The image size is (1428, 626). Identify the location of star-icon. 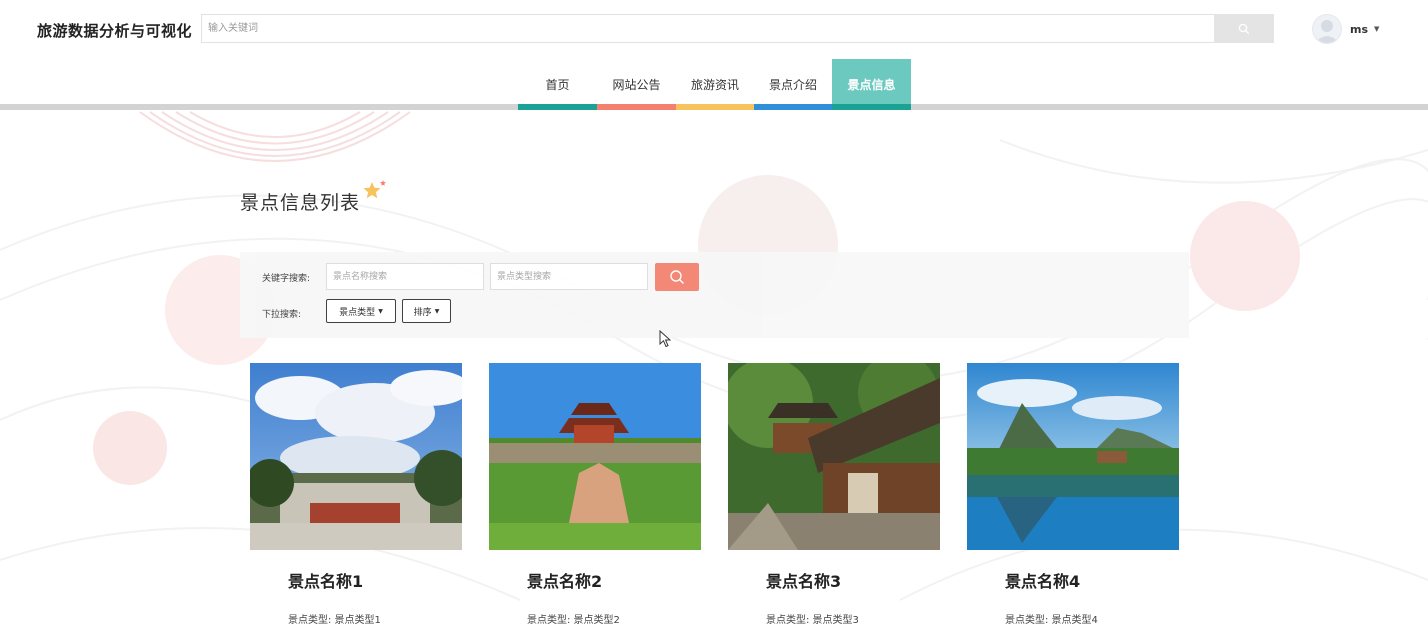
(374, 189).